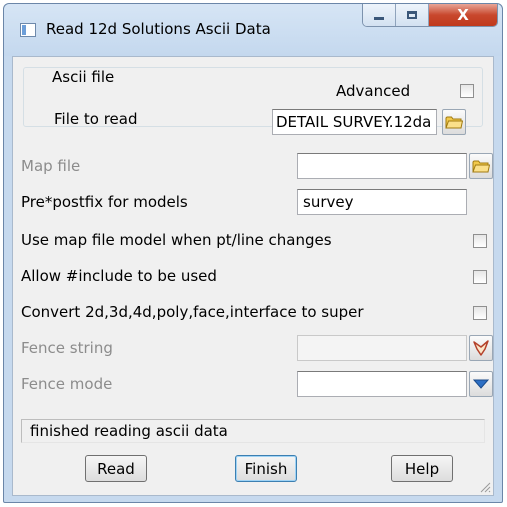 Image resolution: width=507 pixels, height=507 pixels. I want to click on file-to-read-input: DETAIL SURVEY.12da, so click(354, 122).